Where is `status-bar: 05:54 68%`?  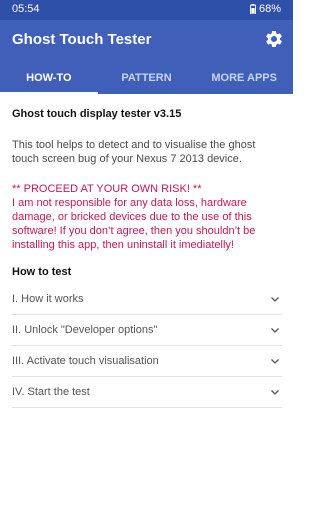
status-bar: 05:54 68% is located at coordinates (146, 10).